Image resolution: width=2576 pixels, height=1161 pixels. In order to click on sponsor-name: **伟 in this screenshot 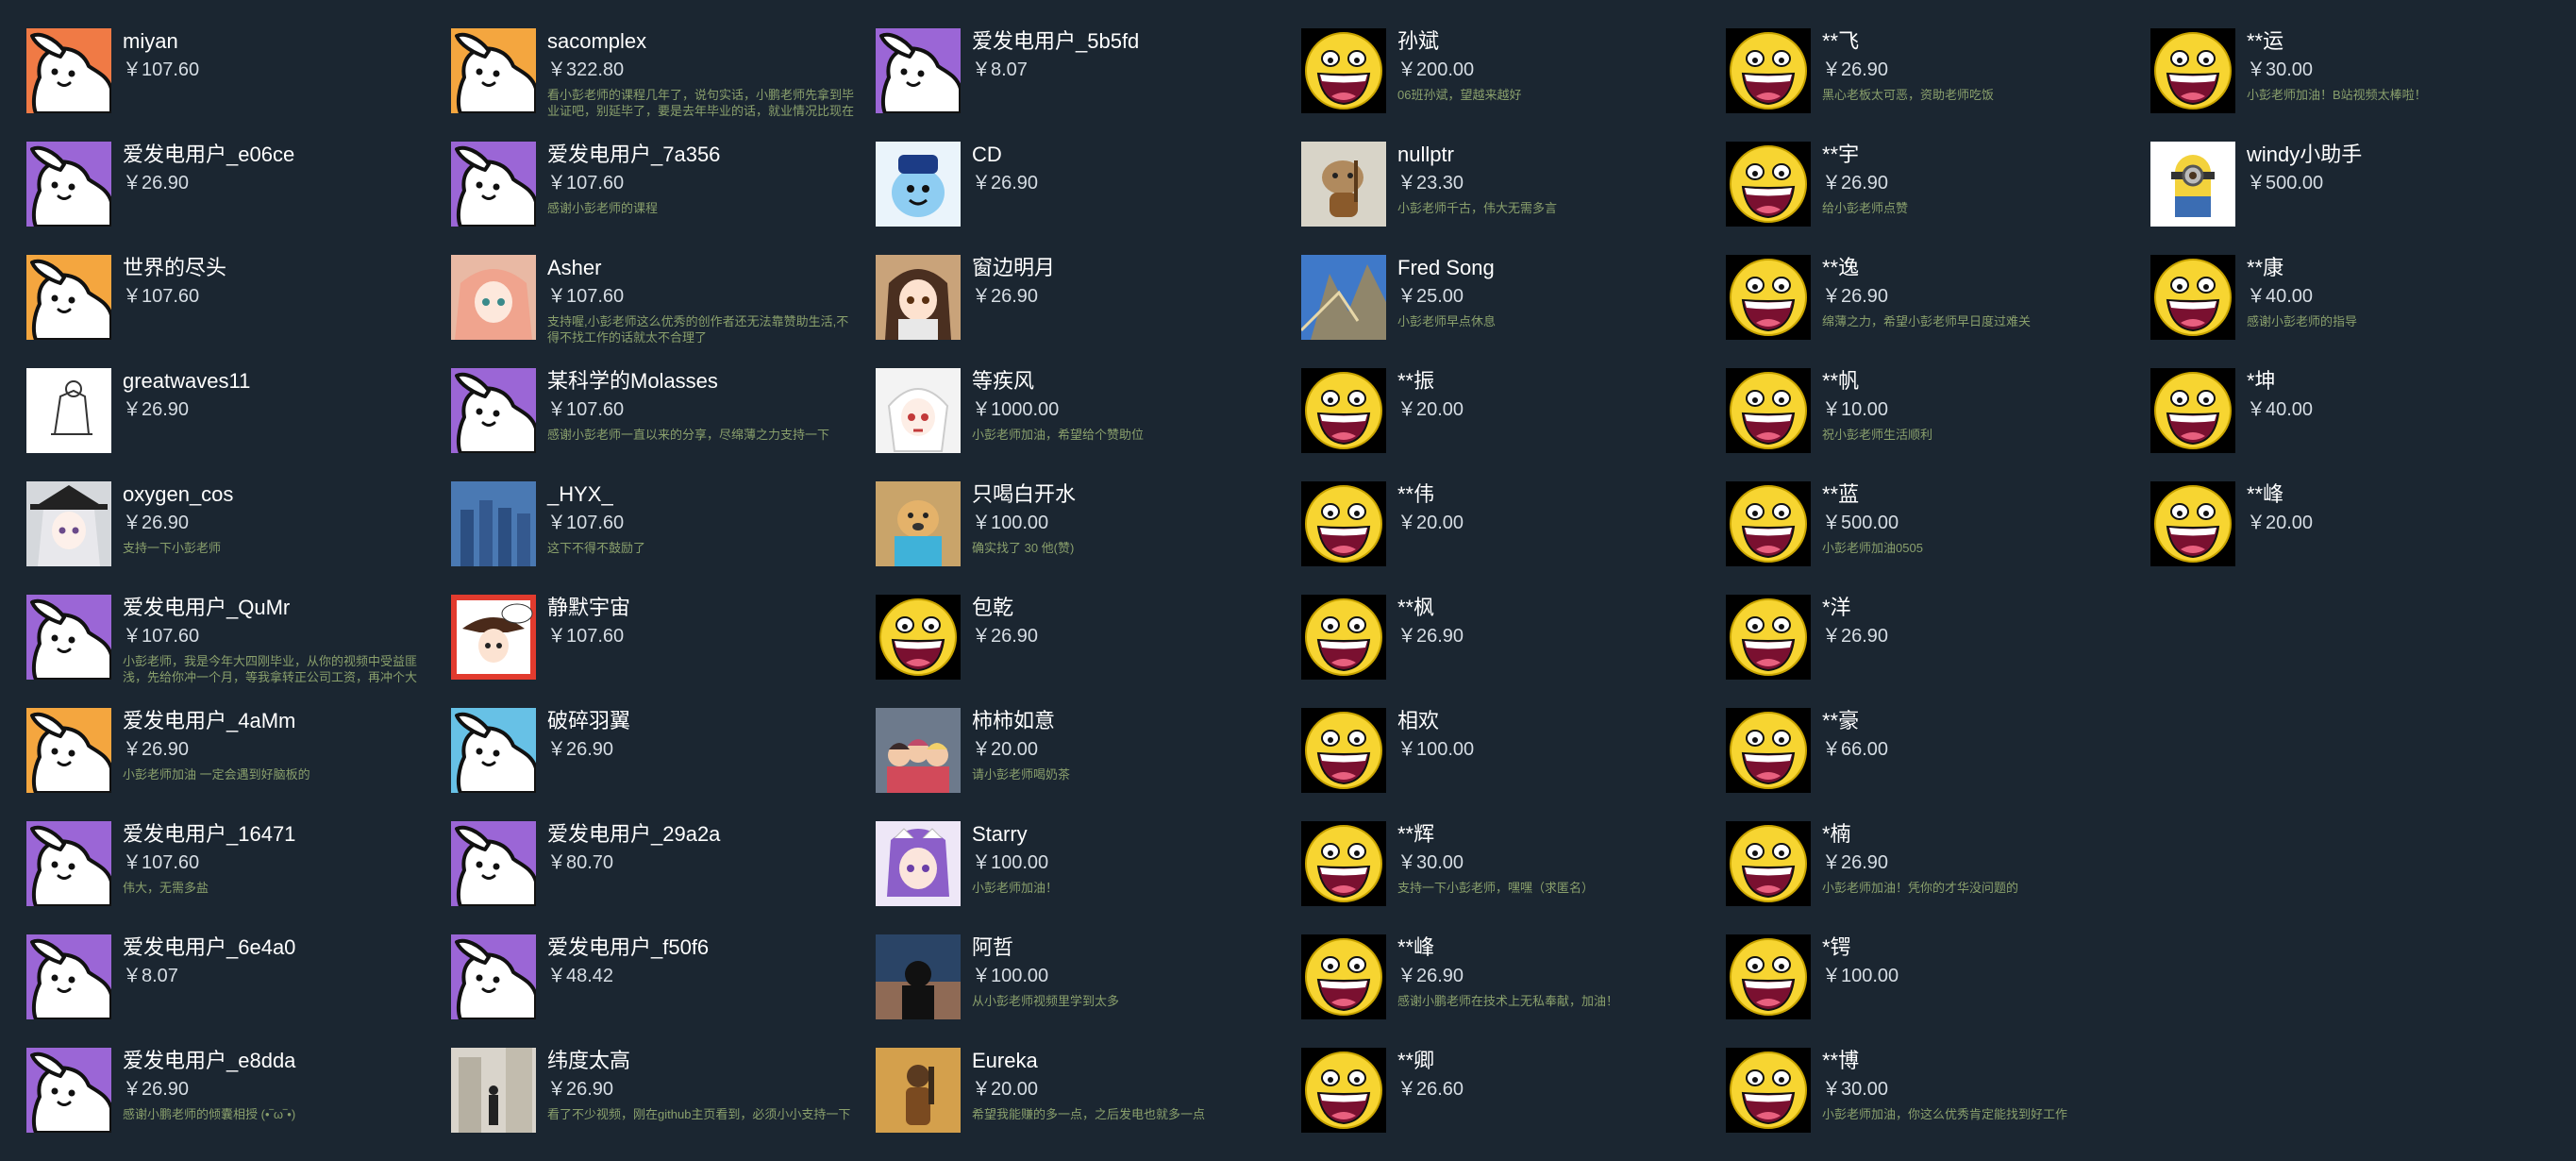, I will do `click(1415, 494)`.